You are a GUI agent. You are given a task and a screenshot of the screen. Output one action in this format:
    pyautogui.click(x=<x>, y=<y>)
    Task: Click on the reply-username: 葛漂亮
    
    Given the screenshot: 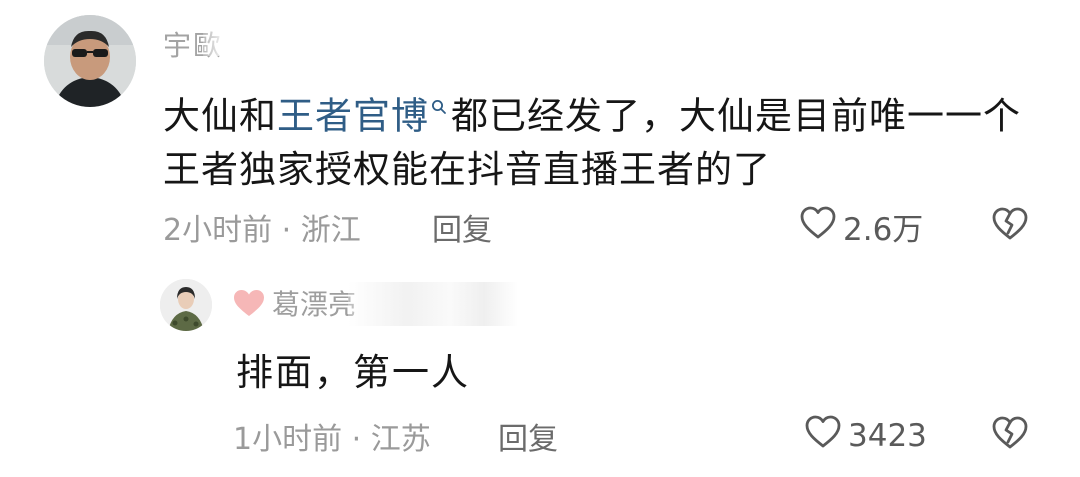 What is the action you would take?
    pyautogui.click(x=314, y=304)
    